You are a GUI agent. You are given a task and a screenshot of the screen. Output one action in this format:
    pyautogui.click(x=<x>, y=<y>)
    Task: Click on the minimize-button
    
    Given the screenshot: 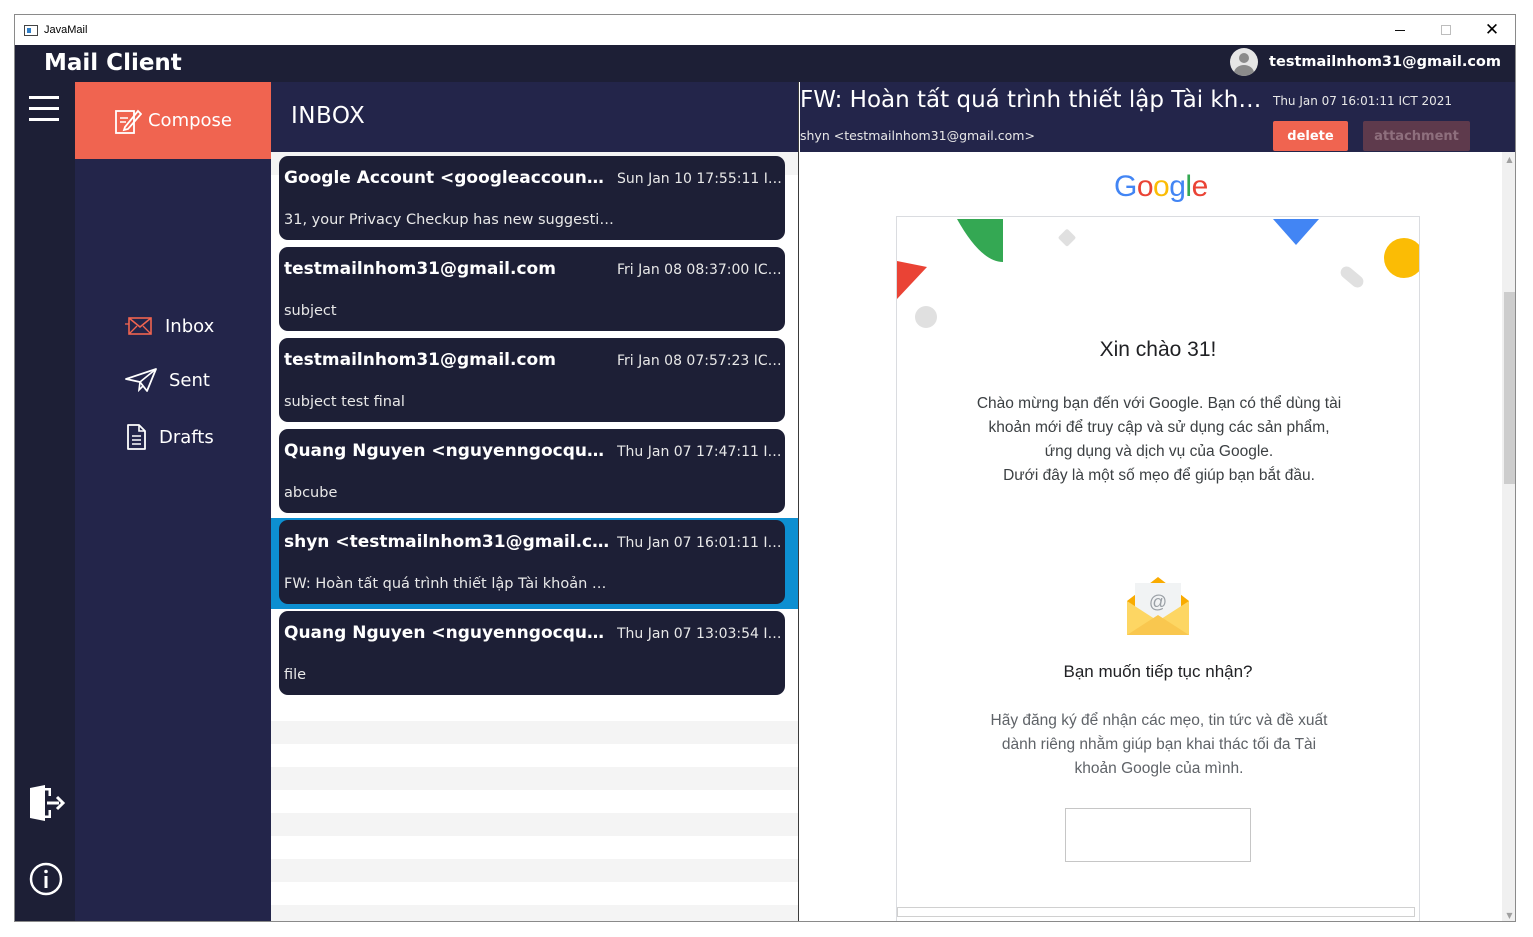 What is the action you would take?
    pyautogui.click(x=1400, y=30)
    